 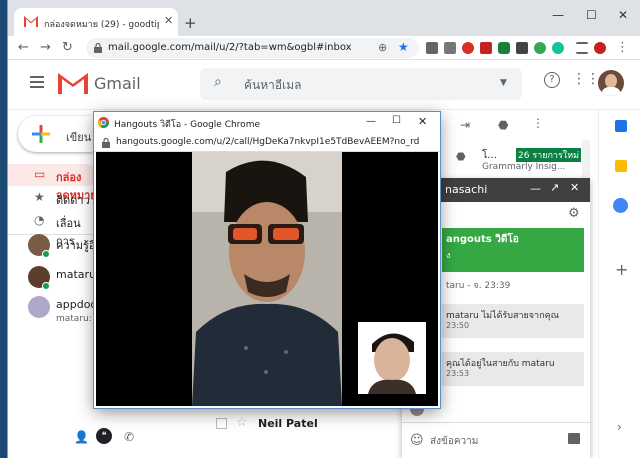 I want to click on nav-item-snoozed: ◔ เลื่อนการ, so click(x=53, y=229).